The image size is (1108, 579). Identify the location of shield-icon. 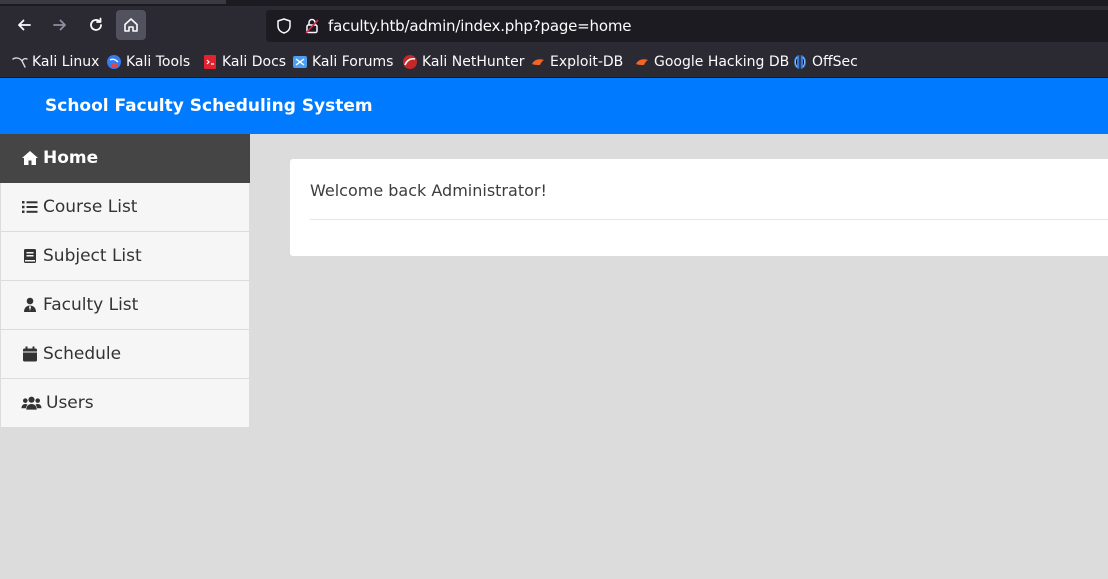
(284, 26).